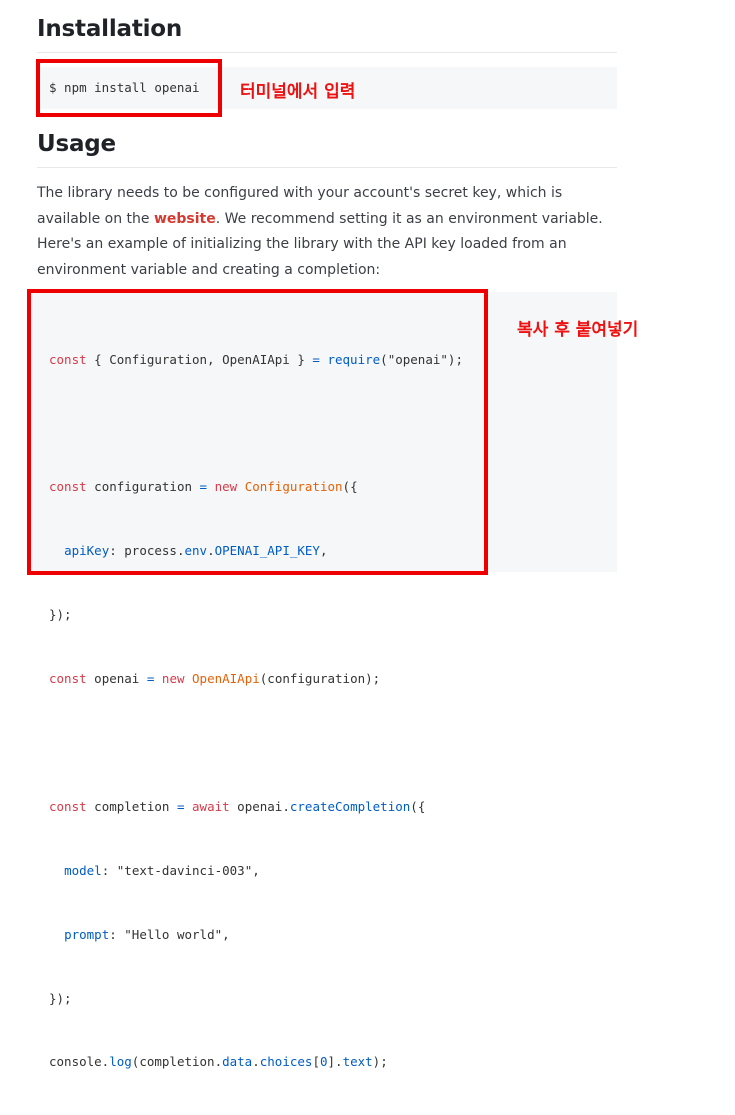 The height and width of the screenshot is (1115, 735). What do you see at coordinates (578, 330) in the screenshot?
I see `copy-paste-annotation: 복사 후 붙여넣기` at bounding box center [578, 330].